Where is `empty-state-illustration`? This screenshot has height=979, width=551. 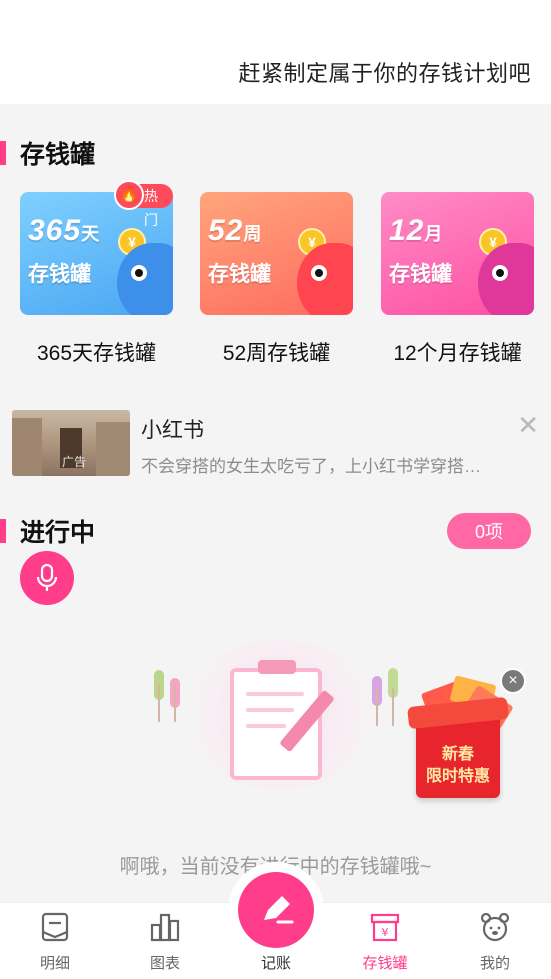 empty-state-illustration is located at coordinates (280, 715).